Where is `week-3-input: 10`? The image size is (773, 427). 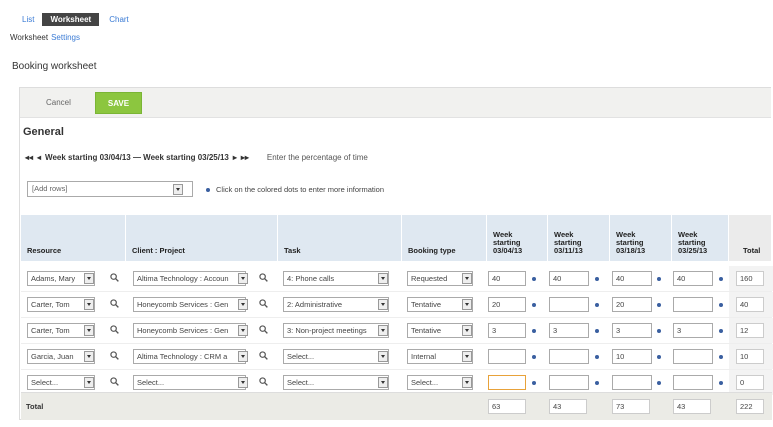 week-3-input: 10 is located at coordinates (632, 356).